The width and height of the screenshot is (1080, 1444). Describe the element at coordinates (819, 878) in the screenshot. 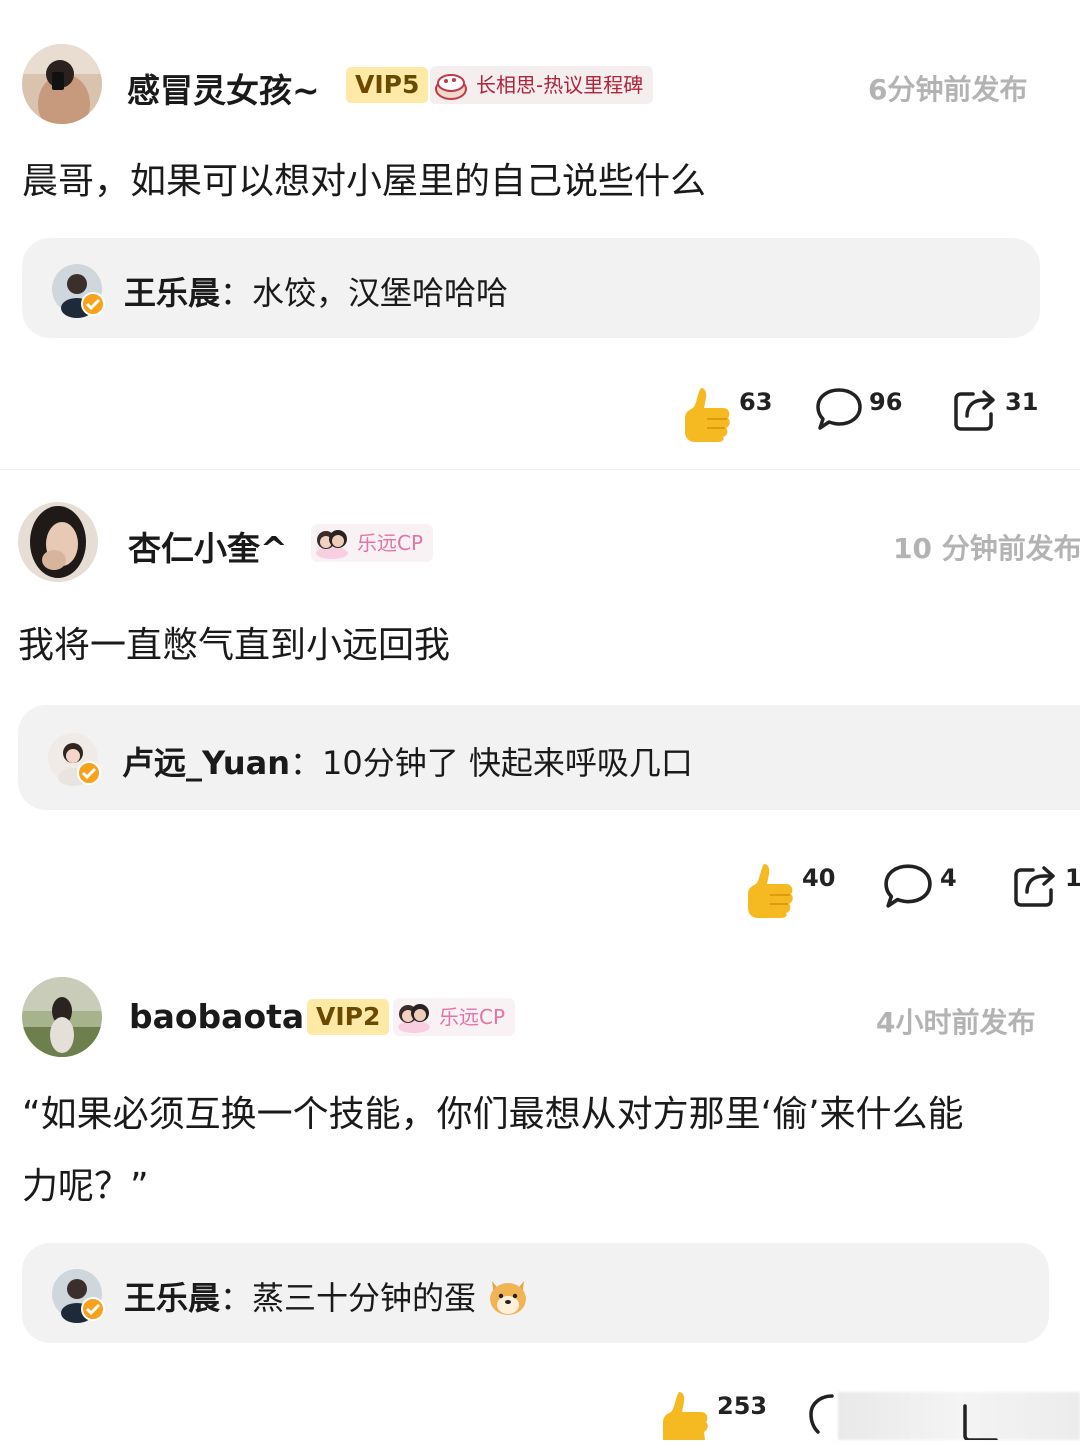

I see `like-count: 40` at that location.